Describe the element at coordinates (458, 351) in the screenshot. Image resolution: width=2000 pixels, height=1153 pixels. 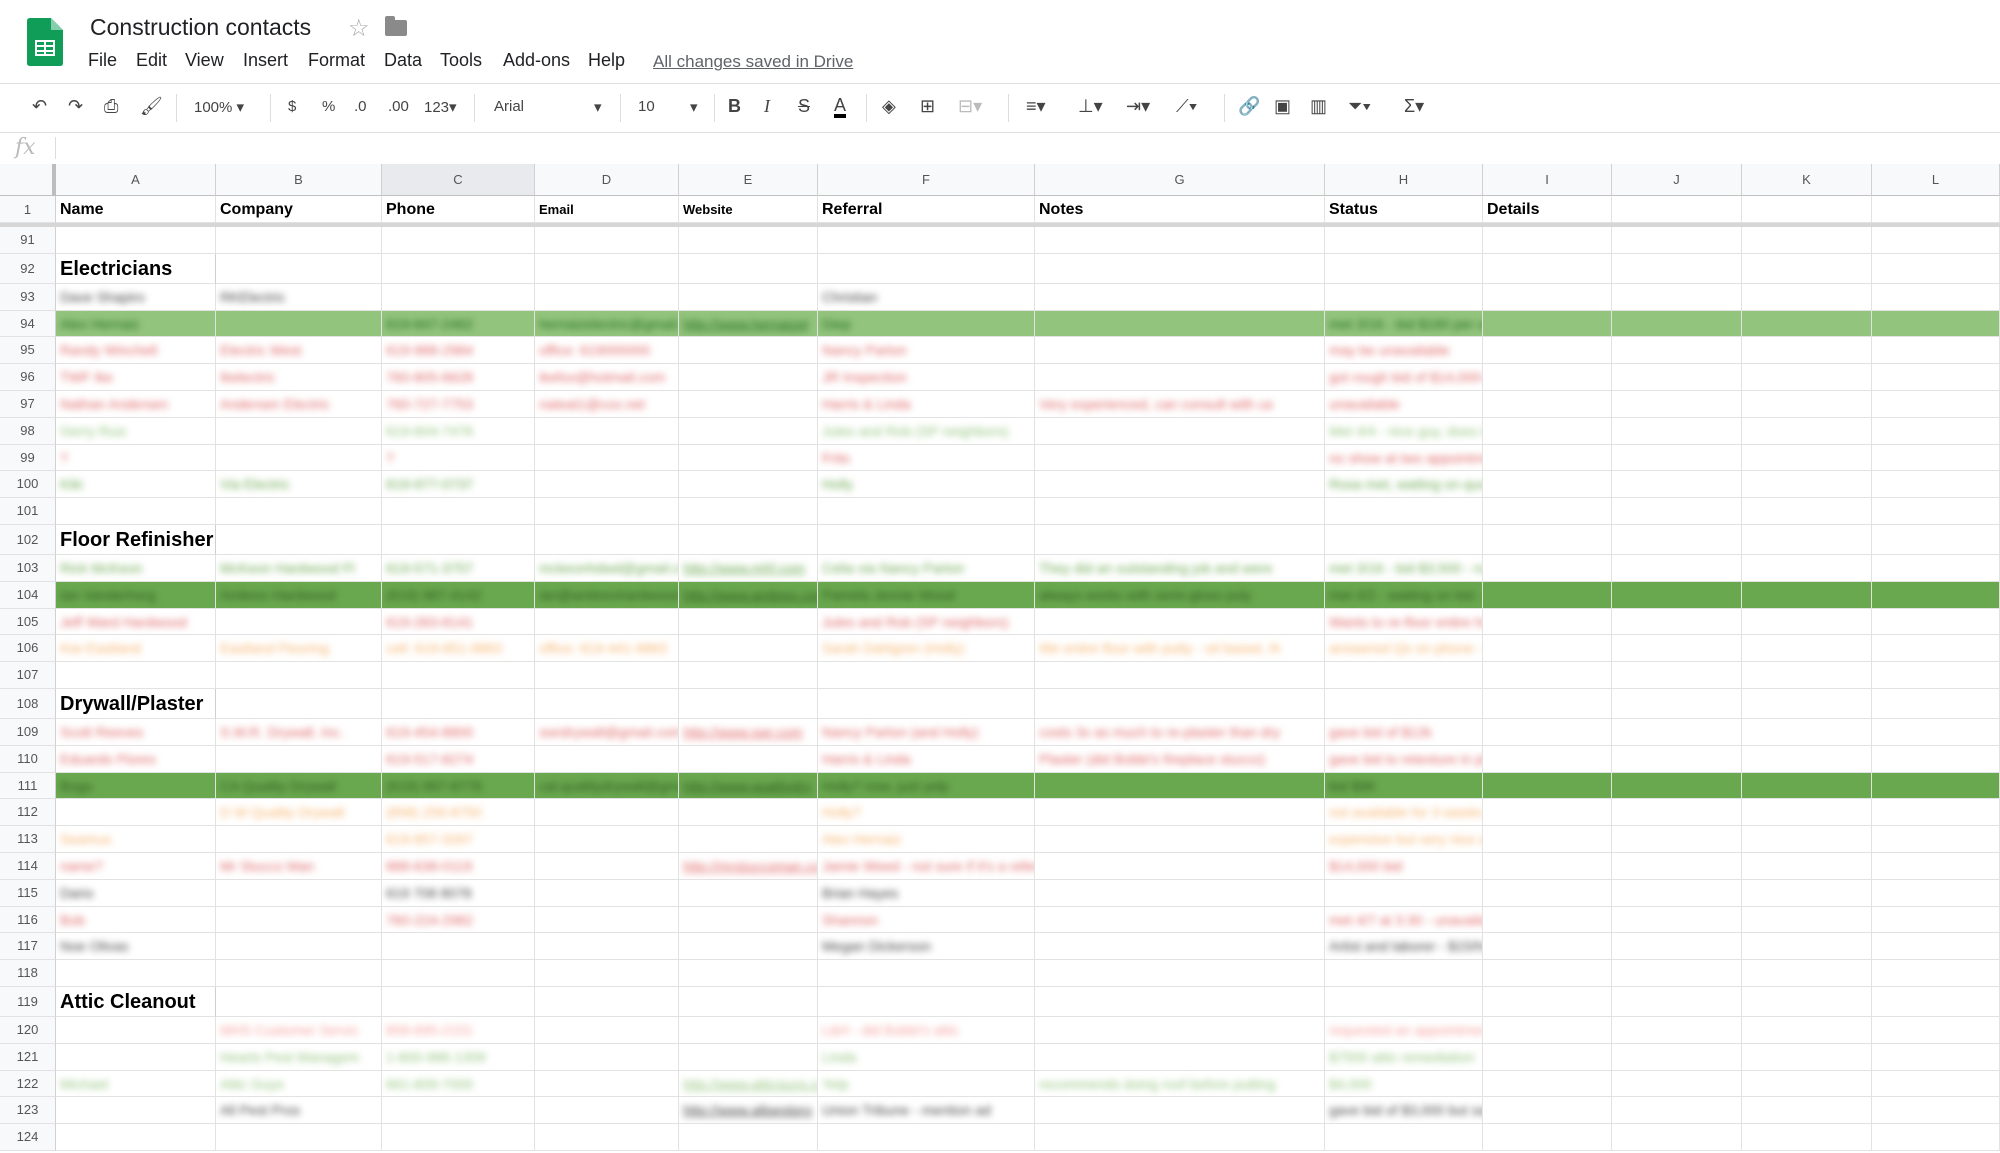
I see `cell-c: 619-988-2984` at that location.